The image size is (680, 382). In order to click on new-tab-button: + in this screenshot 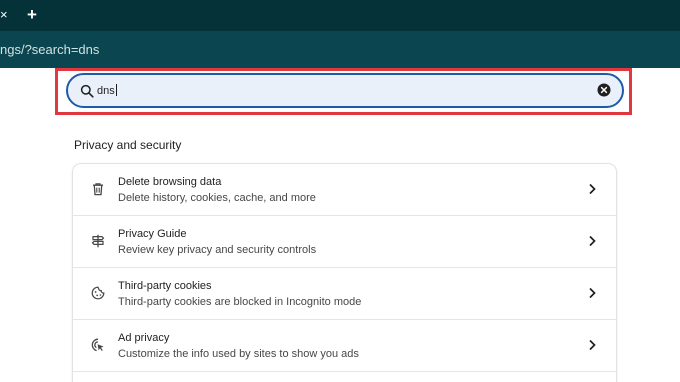, I will do `click(32, 15)`.